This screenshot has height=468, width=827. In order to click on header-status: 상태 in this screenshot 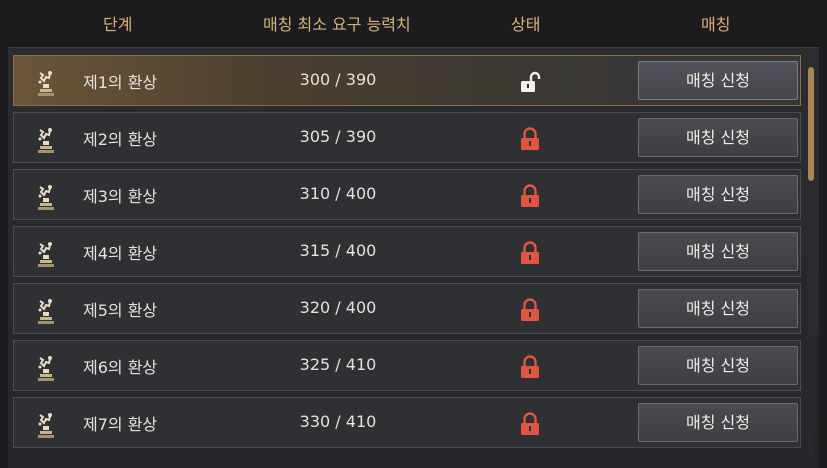, I will do `click(526, 24)`.